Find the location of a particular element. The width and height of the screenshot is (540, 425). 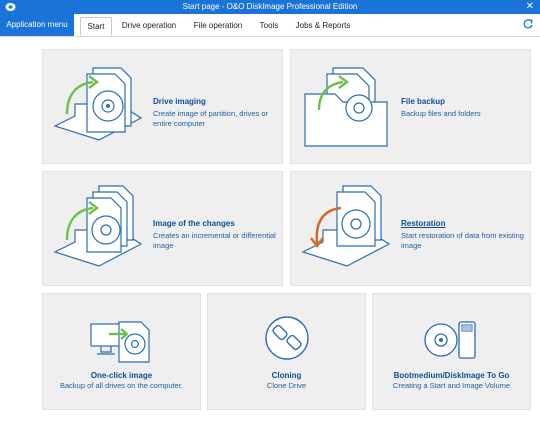

drive-imaging-title: Drive imaging is located at coordinates (179, 101).